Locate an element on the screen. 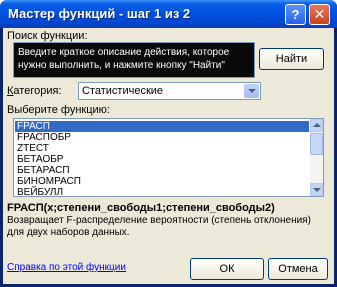 This screenshot has height=287, width=337. list-item: БЕТАОБР is located at coordinates (40, 159).